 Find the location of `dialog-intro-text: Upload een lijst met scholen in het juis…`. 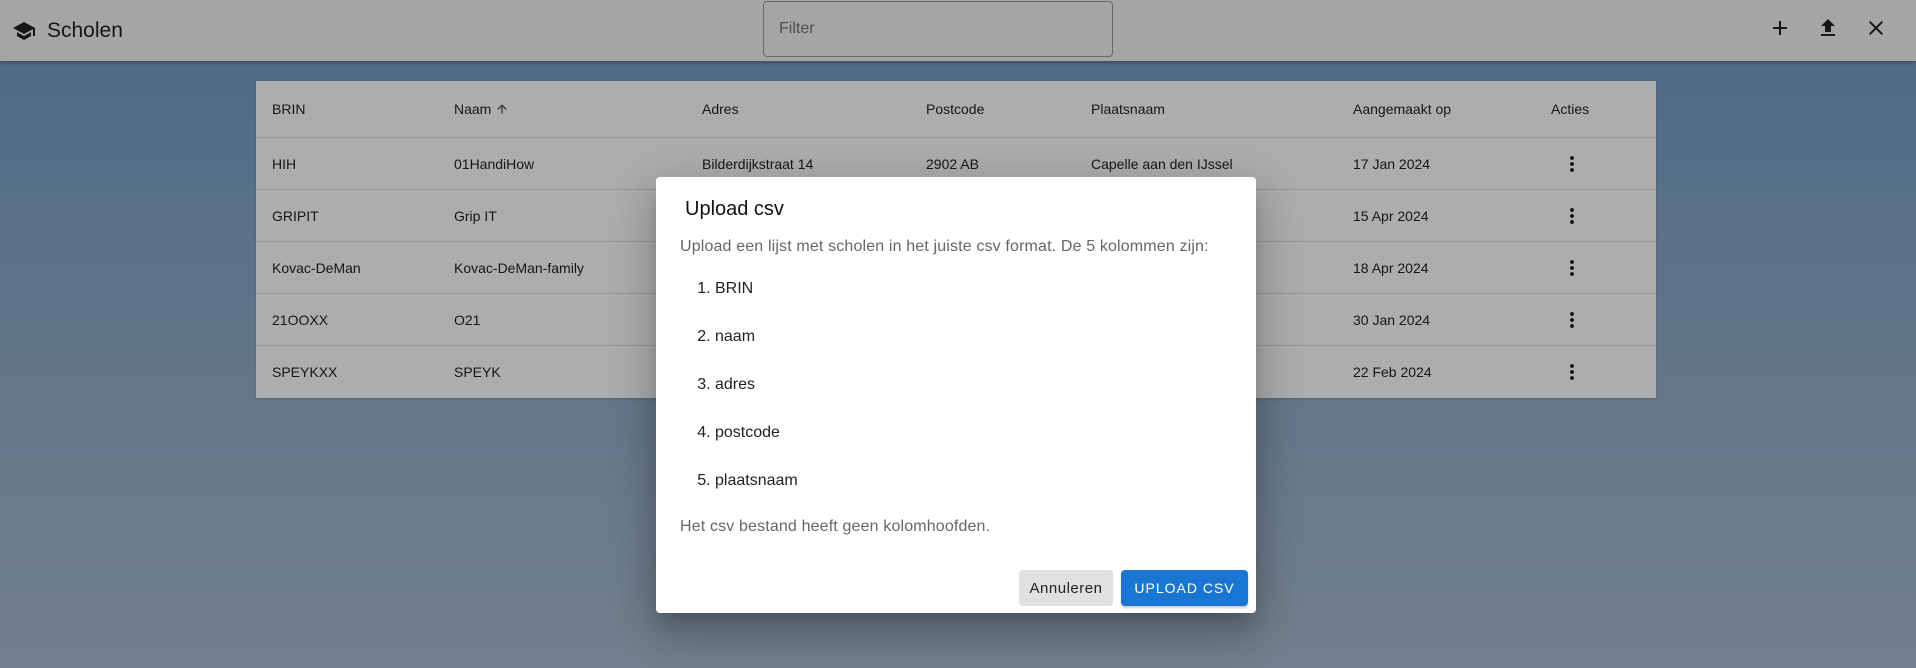

dialog-intro-text: Upload een lijst met scholen in het juis… is located at coordinates (944, 246).